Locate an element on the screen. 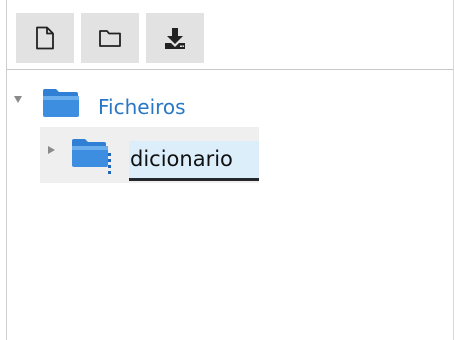 This screenshot has height=340, width=454. expand-toggle-icon is located at coordinates (18, 99).